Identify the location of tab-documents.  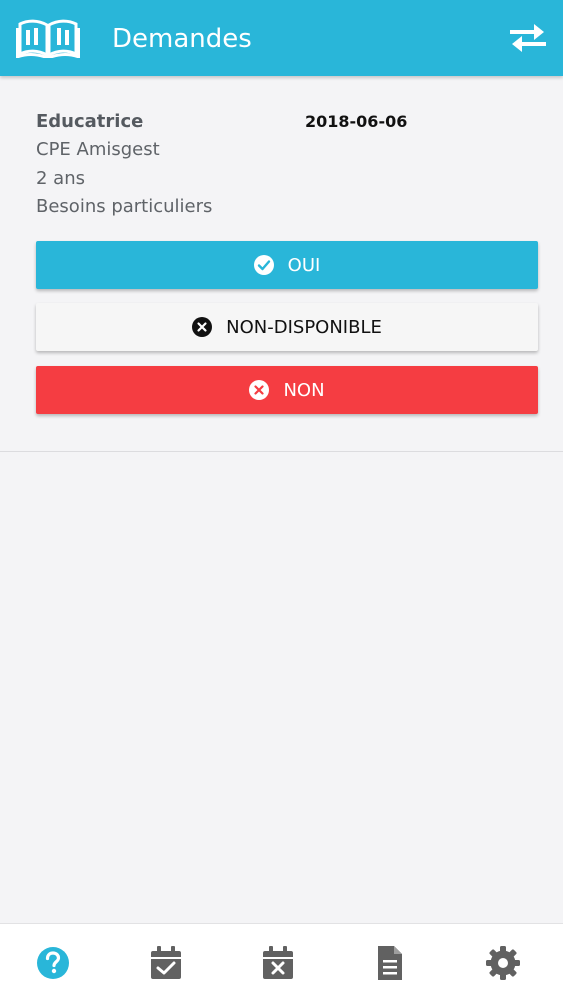
(390, 963).